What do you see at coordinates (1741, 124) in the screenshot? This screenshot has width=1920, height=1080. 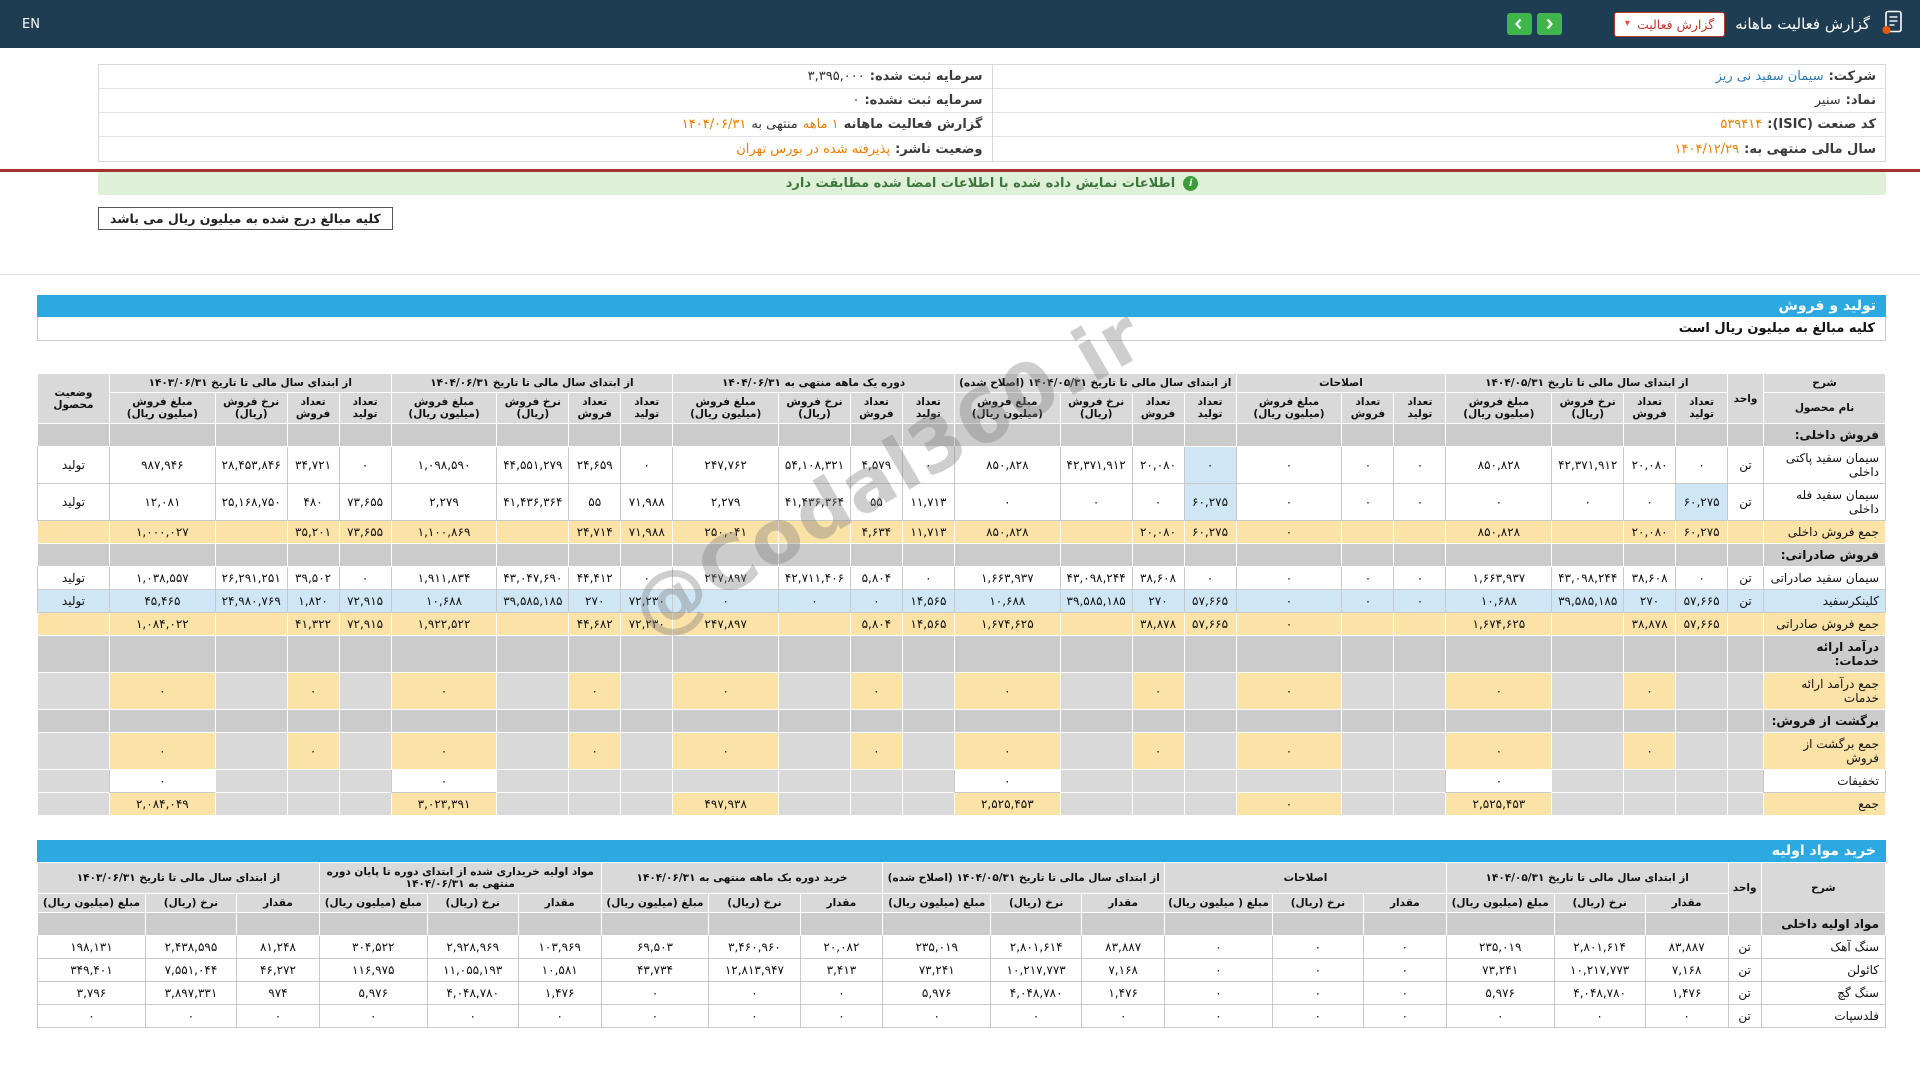 I see `info-value: ۵۳۹۴۱۴` at bounding box center [1741, 124].